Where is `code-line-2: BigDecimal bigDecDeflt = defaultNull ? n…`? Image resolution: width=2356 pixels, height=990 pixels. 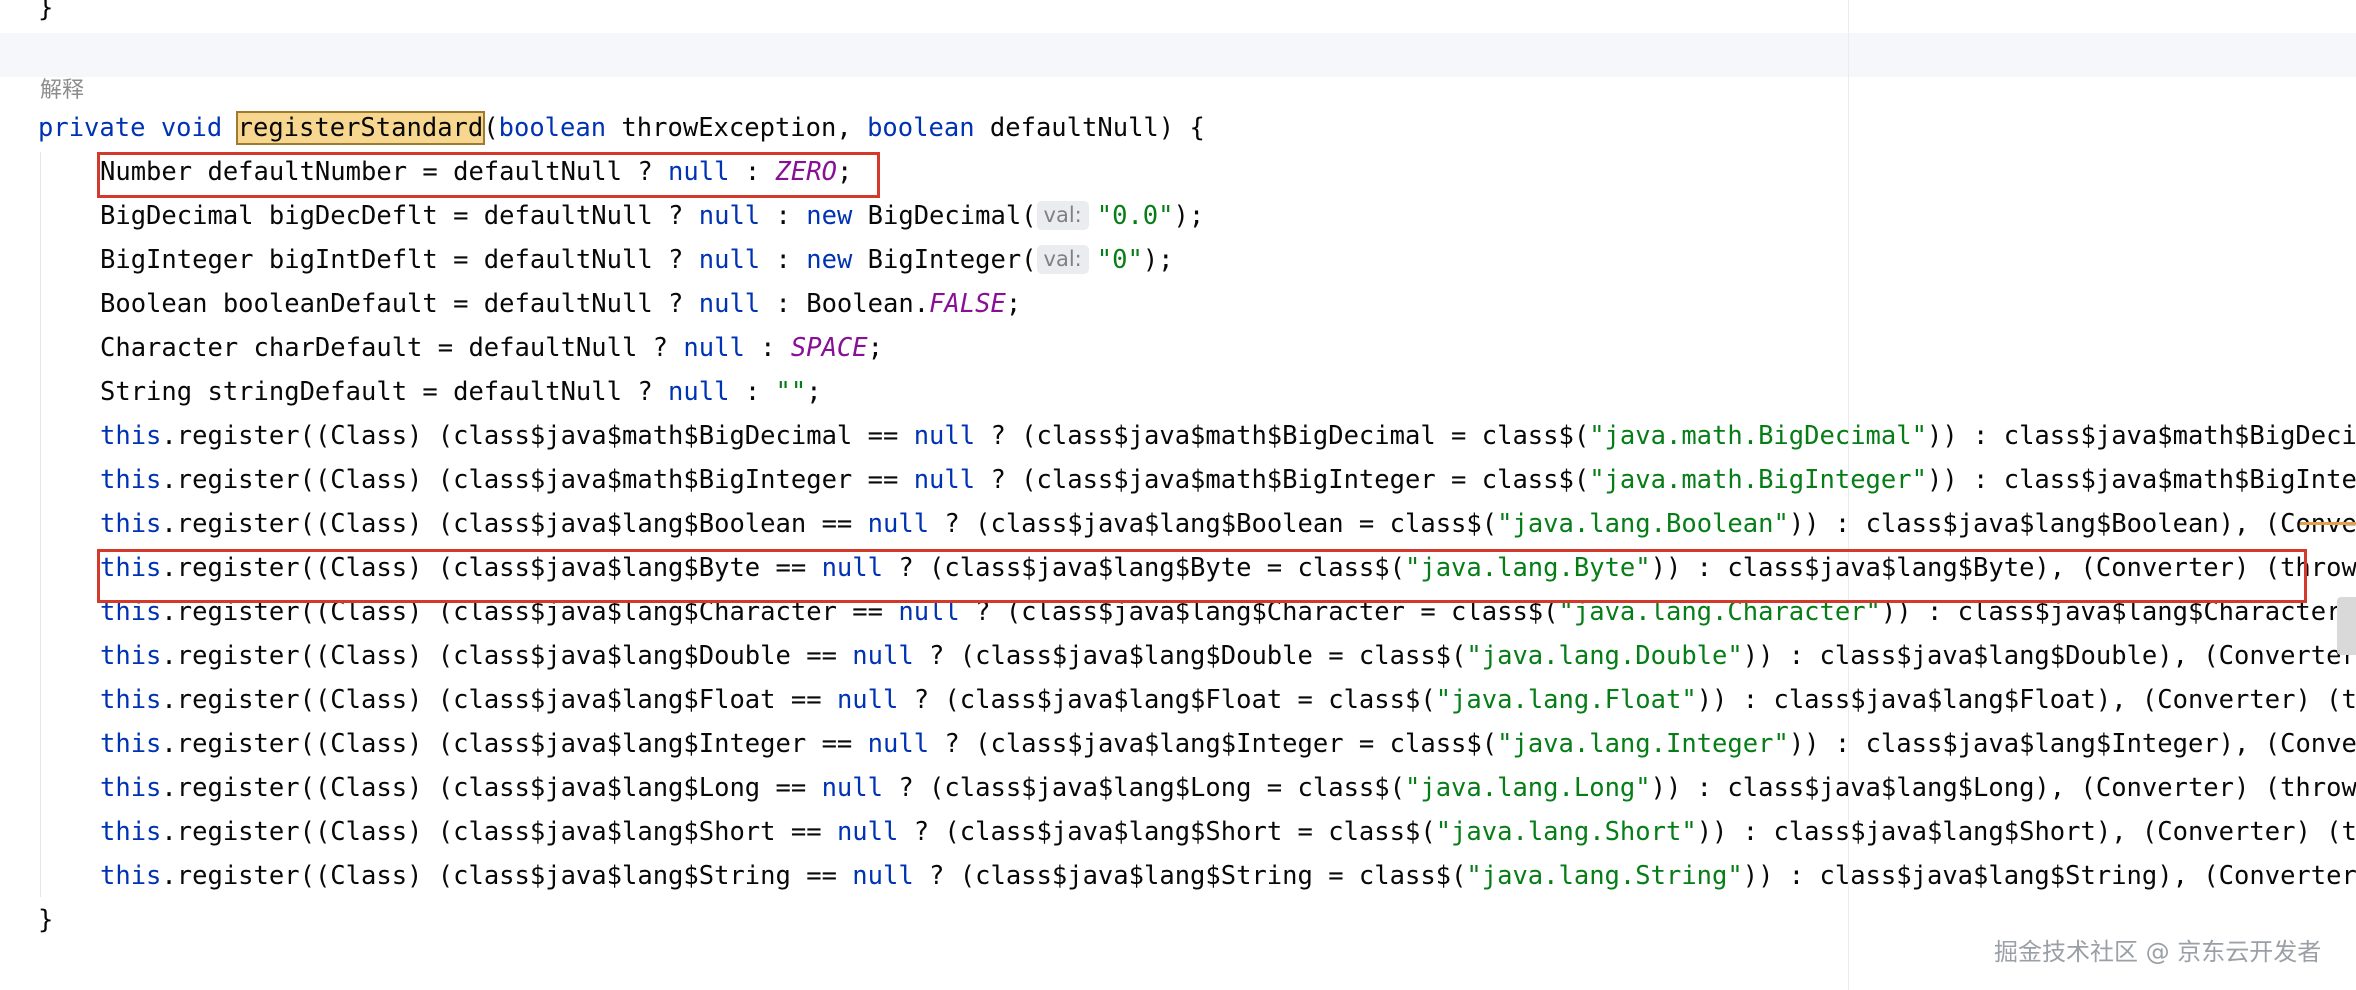
code-line-2: BigDecimal bigDecDeflt = defaultNull ? n… is located at coordinates (652, 216).